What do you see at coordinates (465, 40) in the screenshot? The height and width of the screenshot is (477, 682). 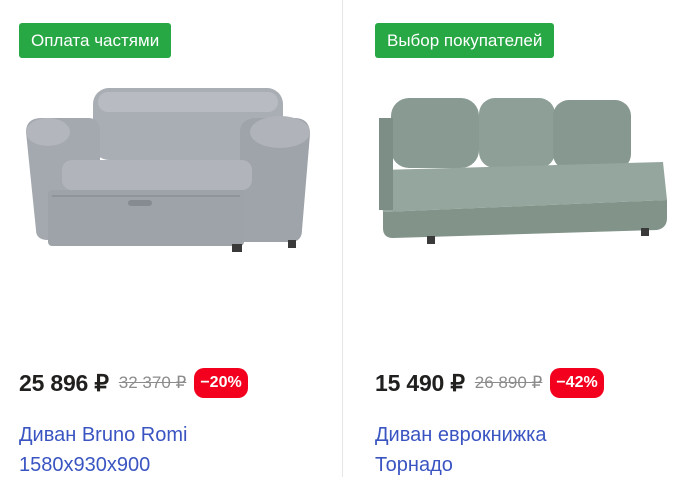 I see `customer-choice-badge: Выбор покупателей` at bounding box center [465, 40].